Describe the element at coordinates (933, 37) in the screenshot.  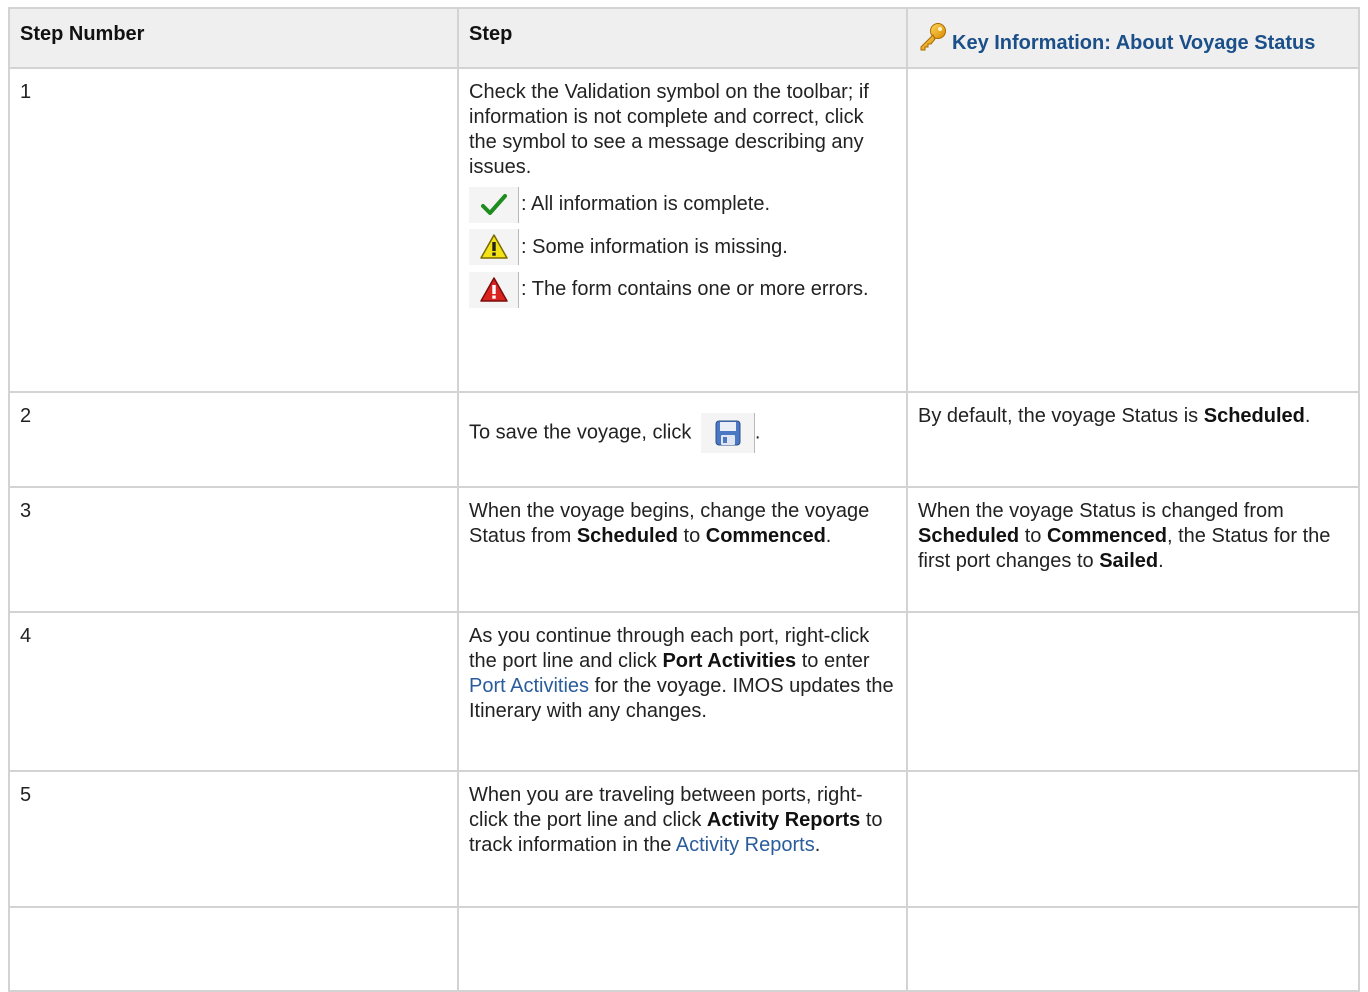
I see `key-icon` at that location.